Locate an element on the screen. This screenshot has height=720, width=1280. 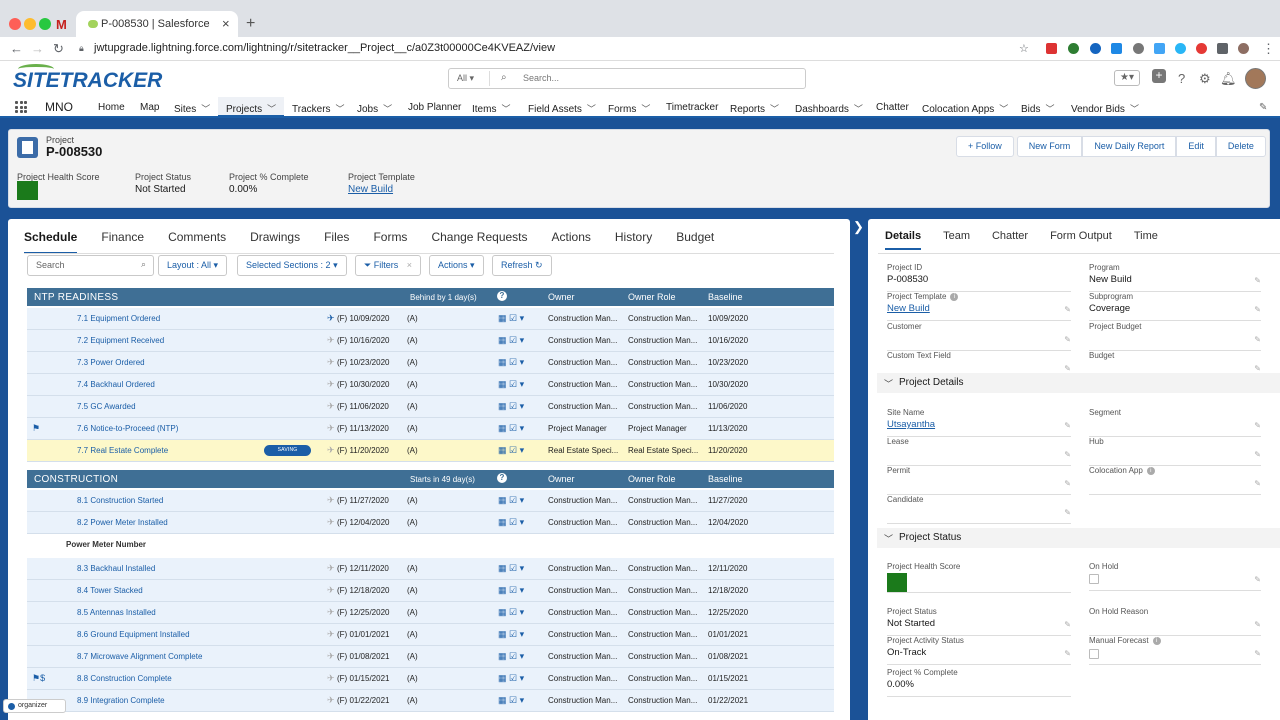
favorites-star-icon: ★▾ is located at coordinates (1127, 78).